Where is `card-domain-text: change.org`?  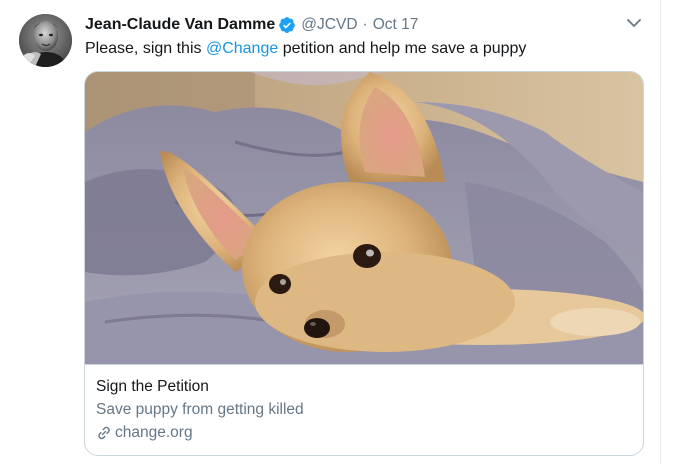 card-domain-text: change.org is located at coordinates (154, 432).